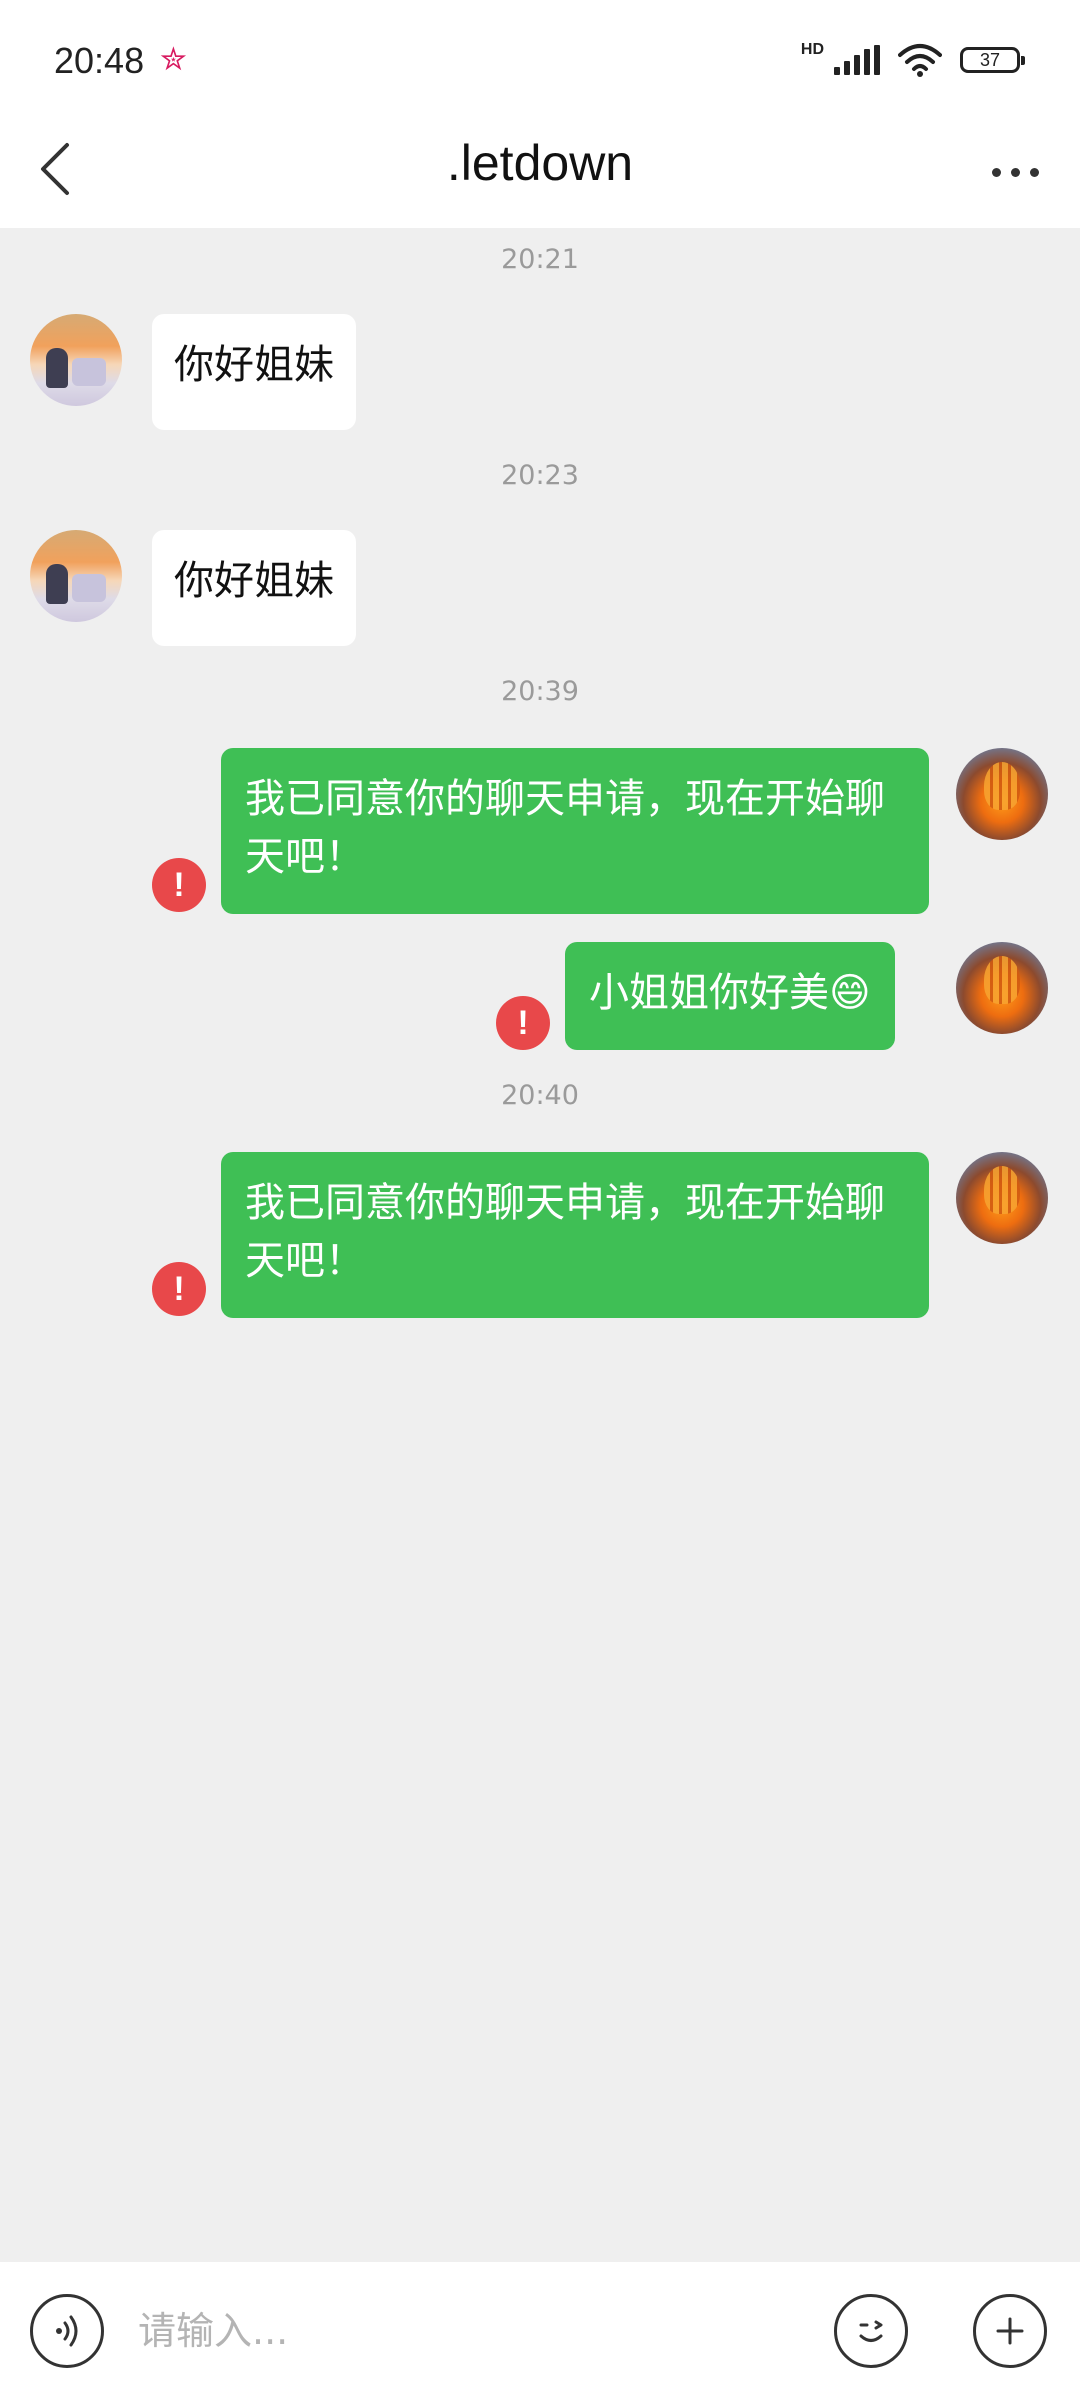 Image resolution: width=1080 pixels, height=2400 pixels. I want to click on more-dots-icon, so click(996, 172).